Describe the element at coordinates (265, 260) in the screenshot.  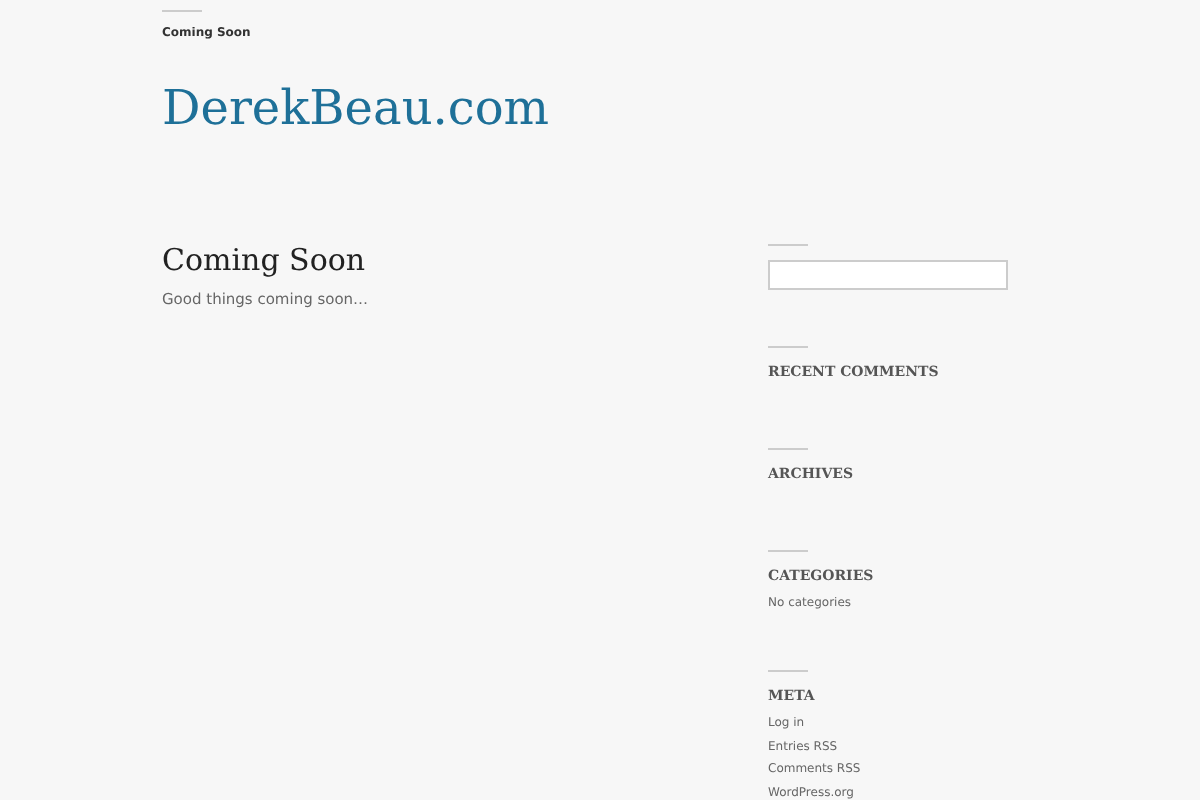
I see `post-title: Coming Soon` at that location.